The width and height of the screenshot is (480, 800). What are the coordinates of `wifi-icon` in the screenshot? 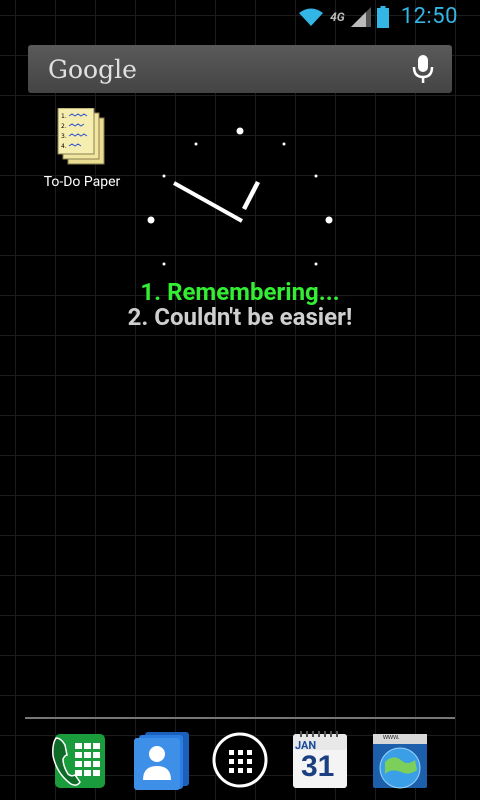 It's located at (311, 17).